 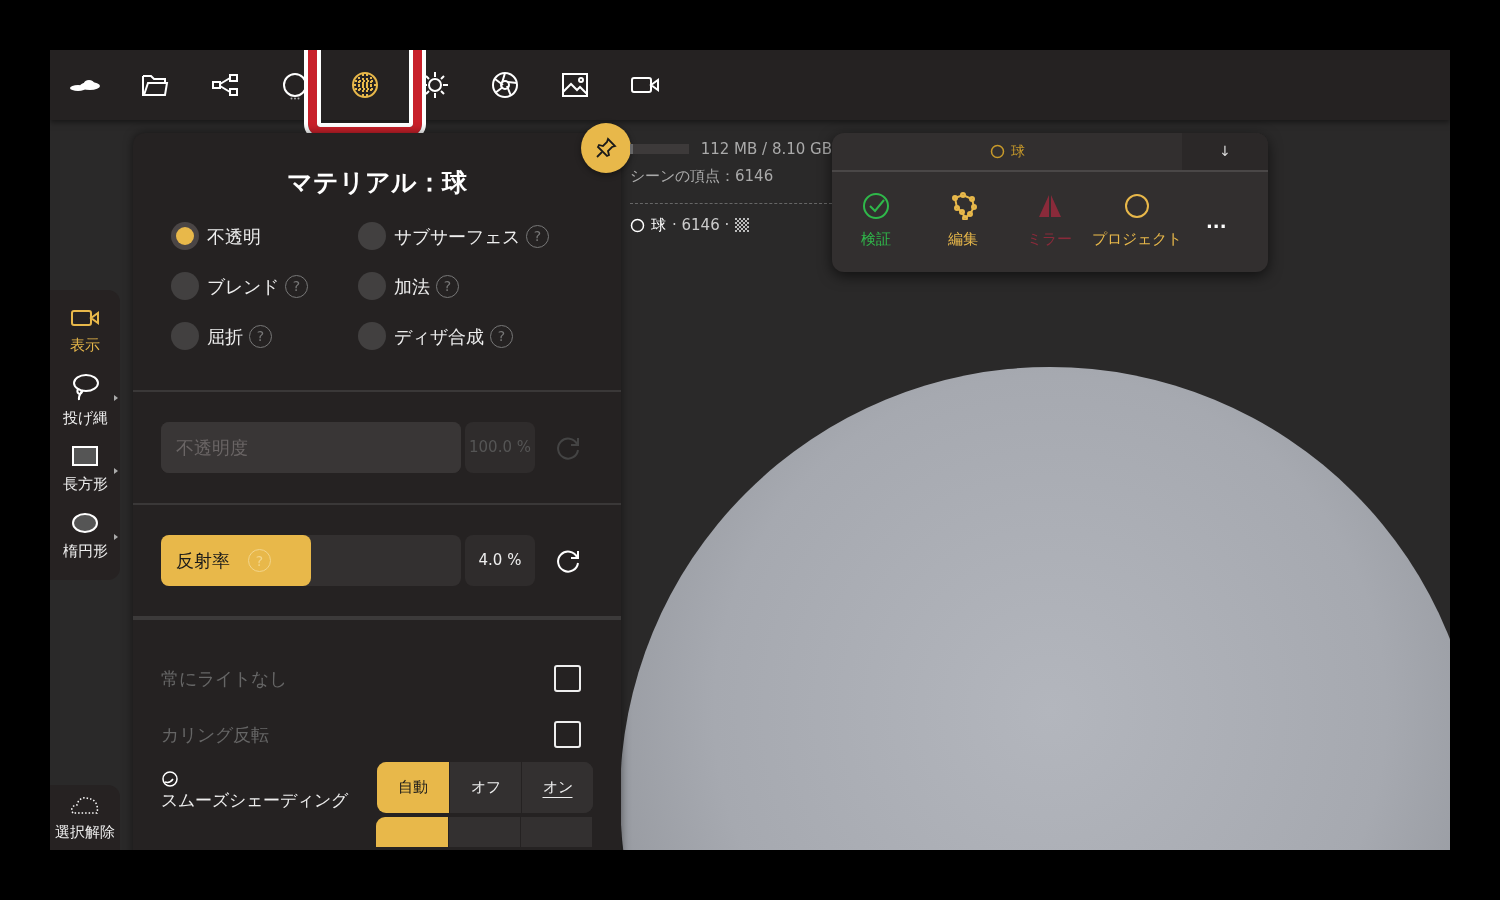 I want to click on pin-button, so click(x=606, y=148).